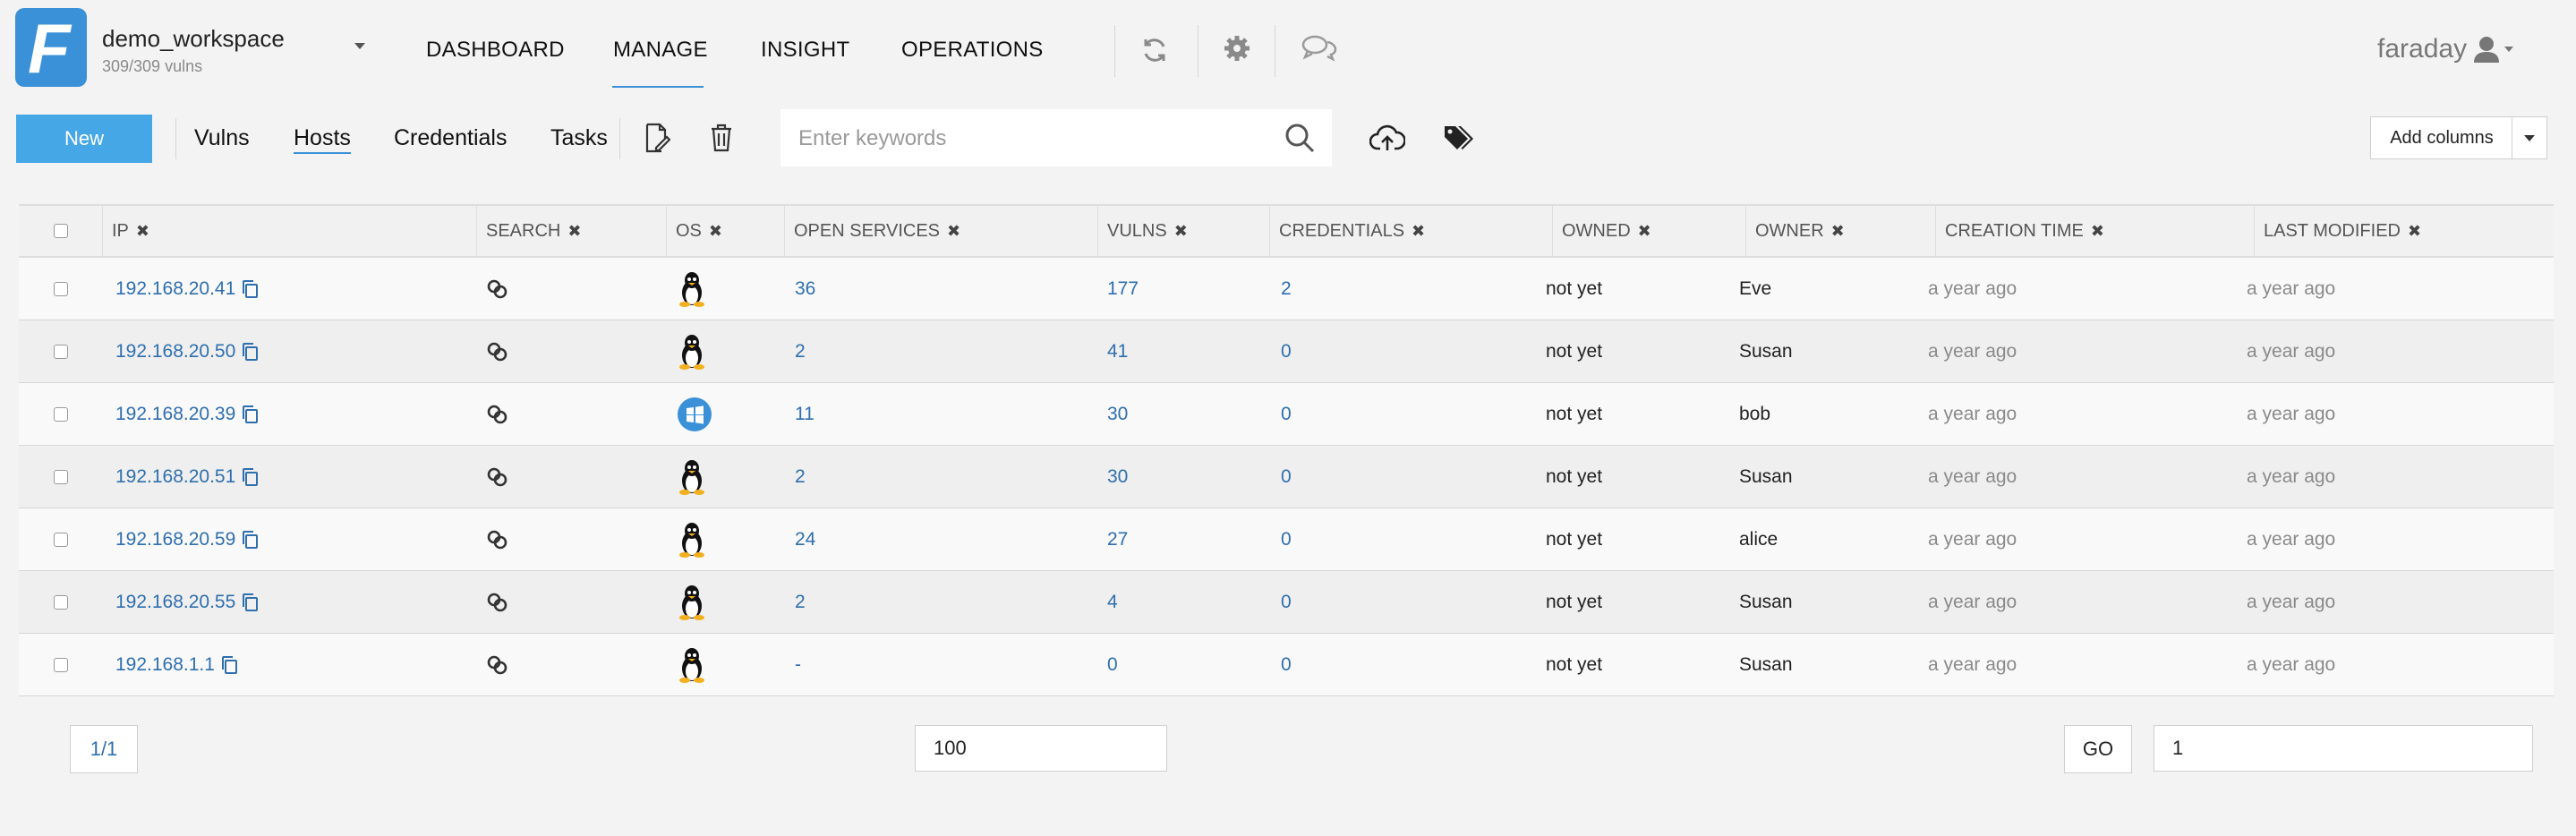  What do you see at coordinates (1387, 138) in the screenshot?
I see `upload-cloud-icon` at bounding box center [1387, 138].